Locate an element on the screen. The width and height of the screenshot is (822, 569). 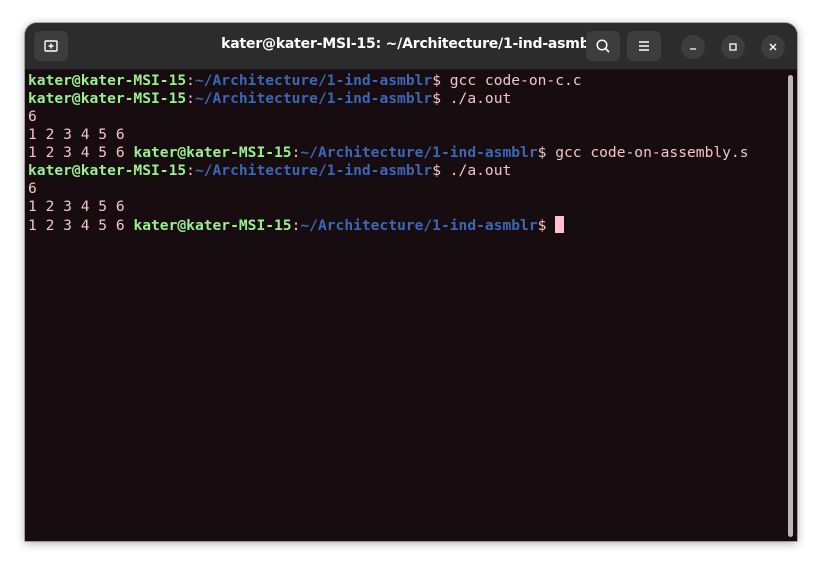
search-icon is located at coordinates (603, 46).